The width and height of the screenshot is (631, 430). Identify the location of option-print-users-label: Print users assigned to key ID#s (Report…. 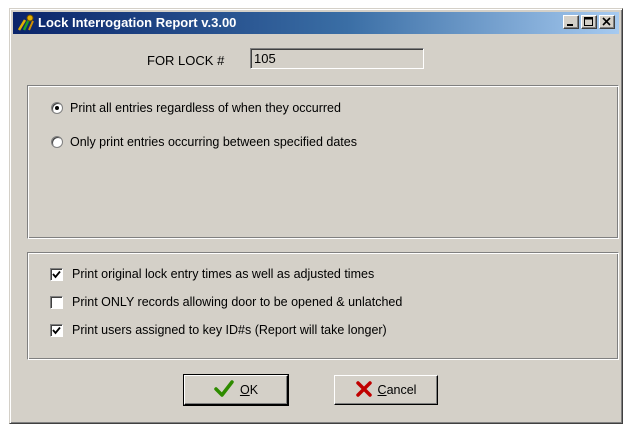
(229, 330).